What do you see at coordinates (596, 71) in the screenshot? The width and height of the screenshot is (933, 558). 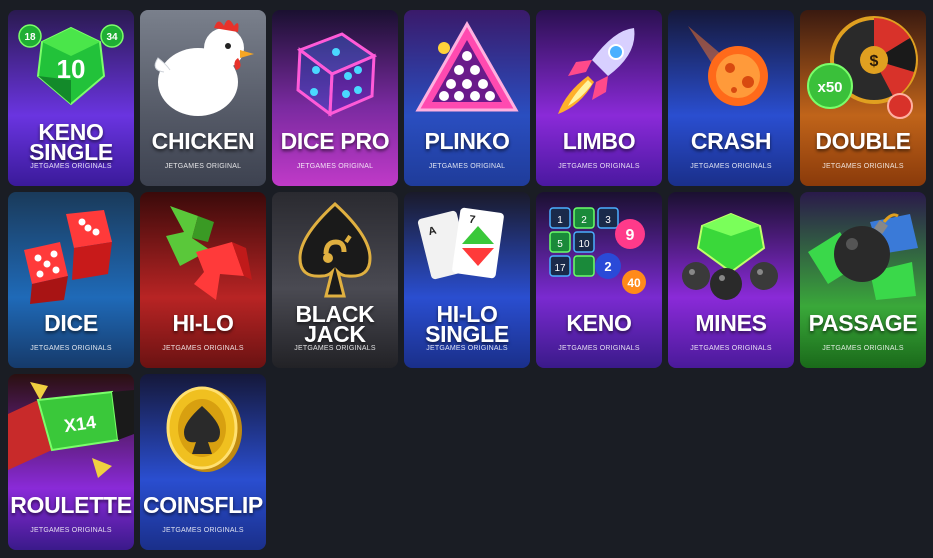 I see `rocket-icon` at bounding box center [596, 71].